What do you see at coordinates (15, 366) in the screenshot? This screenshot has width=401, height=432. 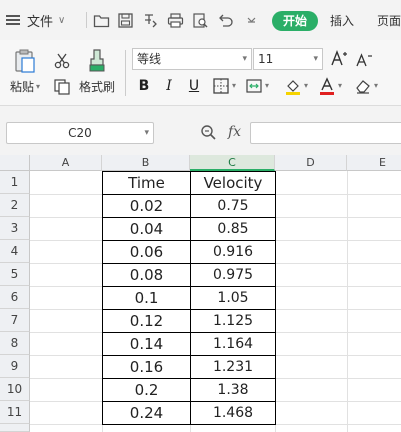 I see `row-header-9: 9` at bounding box center [15, 366].